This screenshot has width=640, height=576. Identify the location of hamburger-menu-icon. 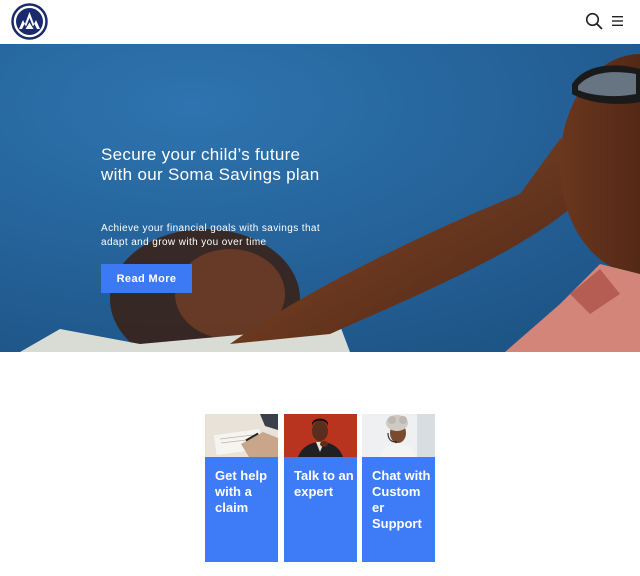
(618, 21).